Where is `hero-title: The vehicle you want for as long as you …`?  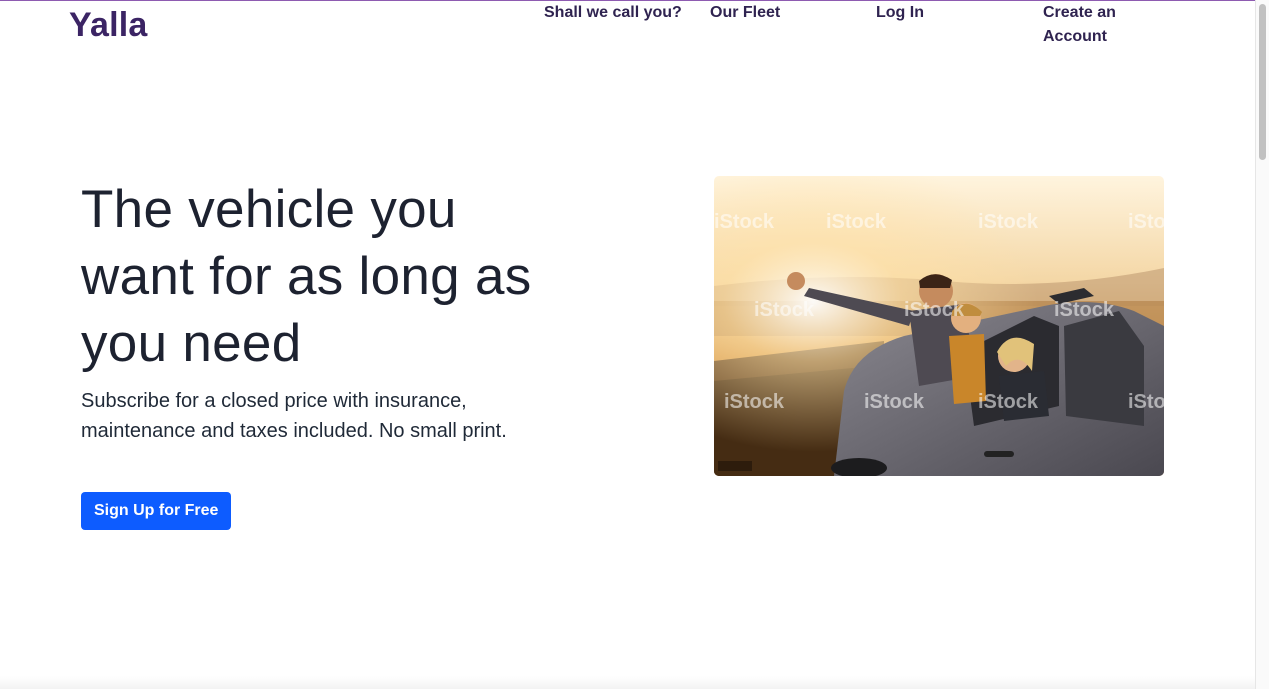
hero-title: The vehicle you want for as long as you … is located at coordinates (306, 276).